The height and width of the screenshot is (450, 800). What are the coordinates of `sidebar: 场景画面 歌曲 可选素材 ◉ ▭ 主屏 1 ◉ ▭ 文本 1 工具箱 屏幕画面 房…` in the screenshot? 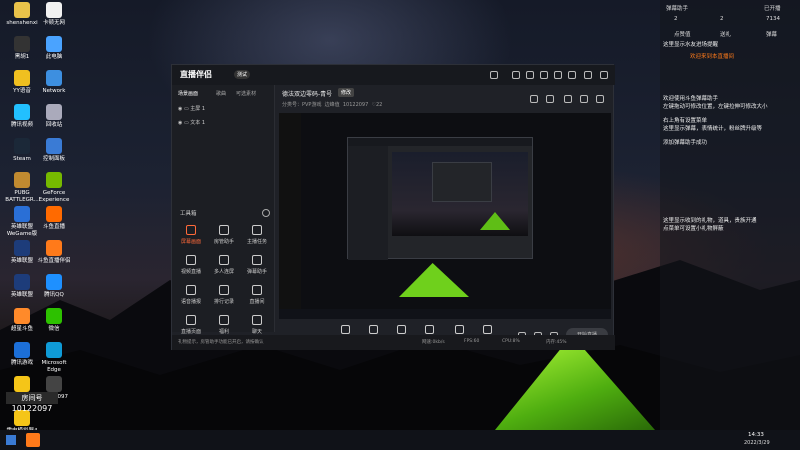 It's located at (223, 210).